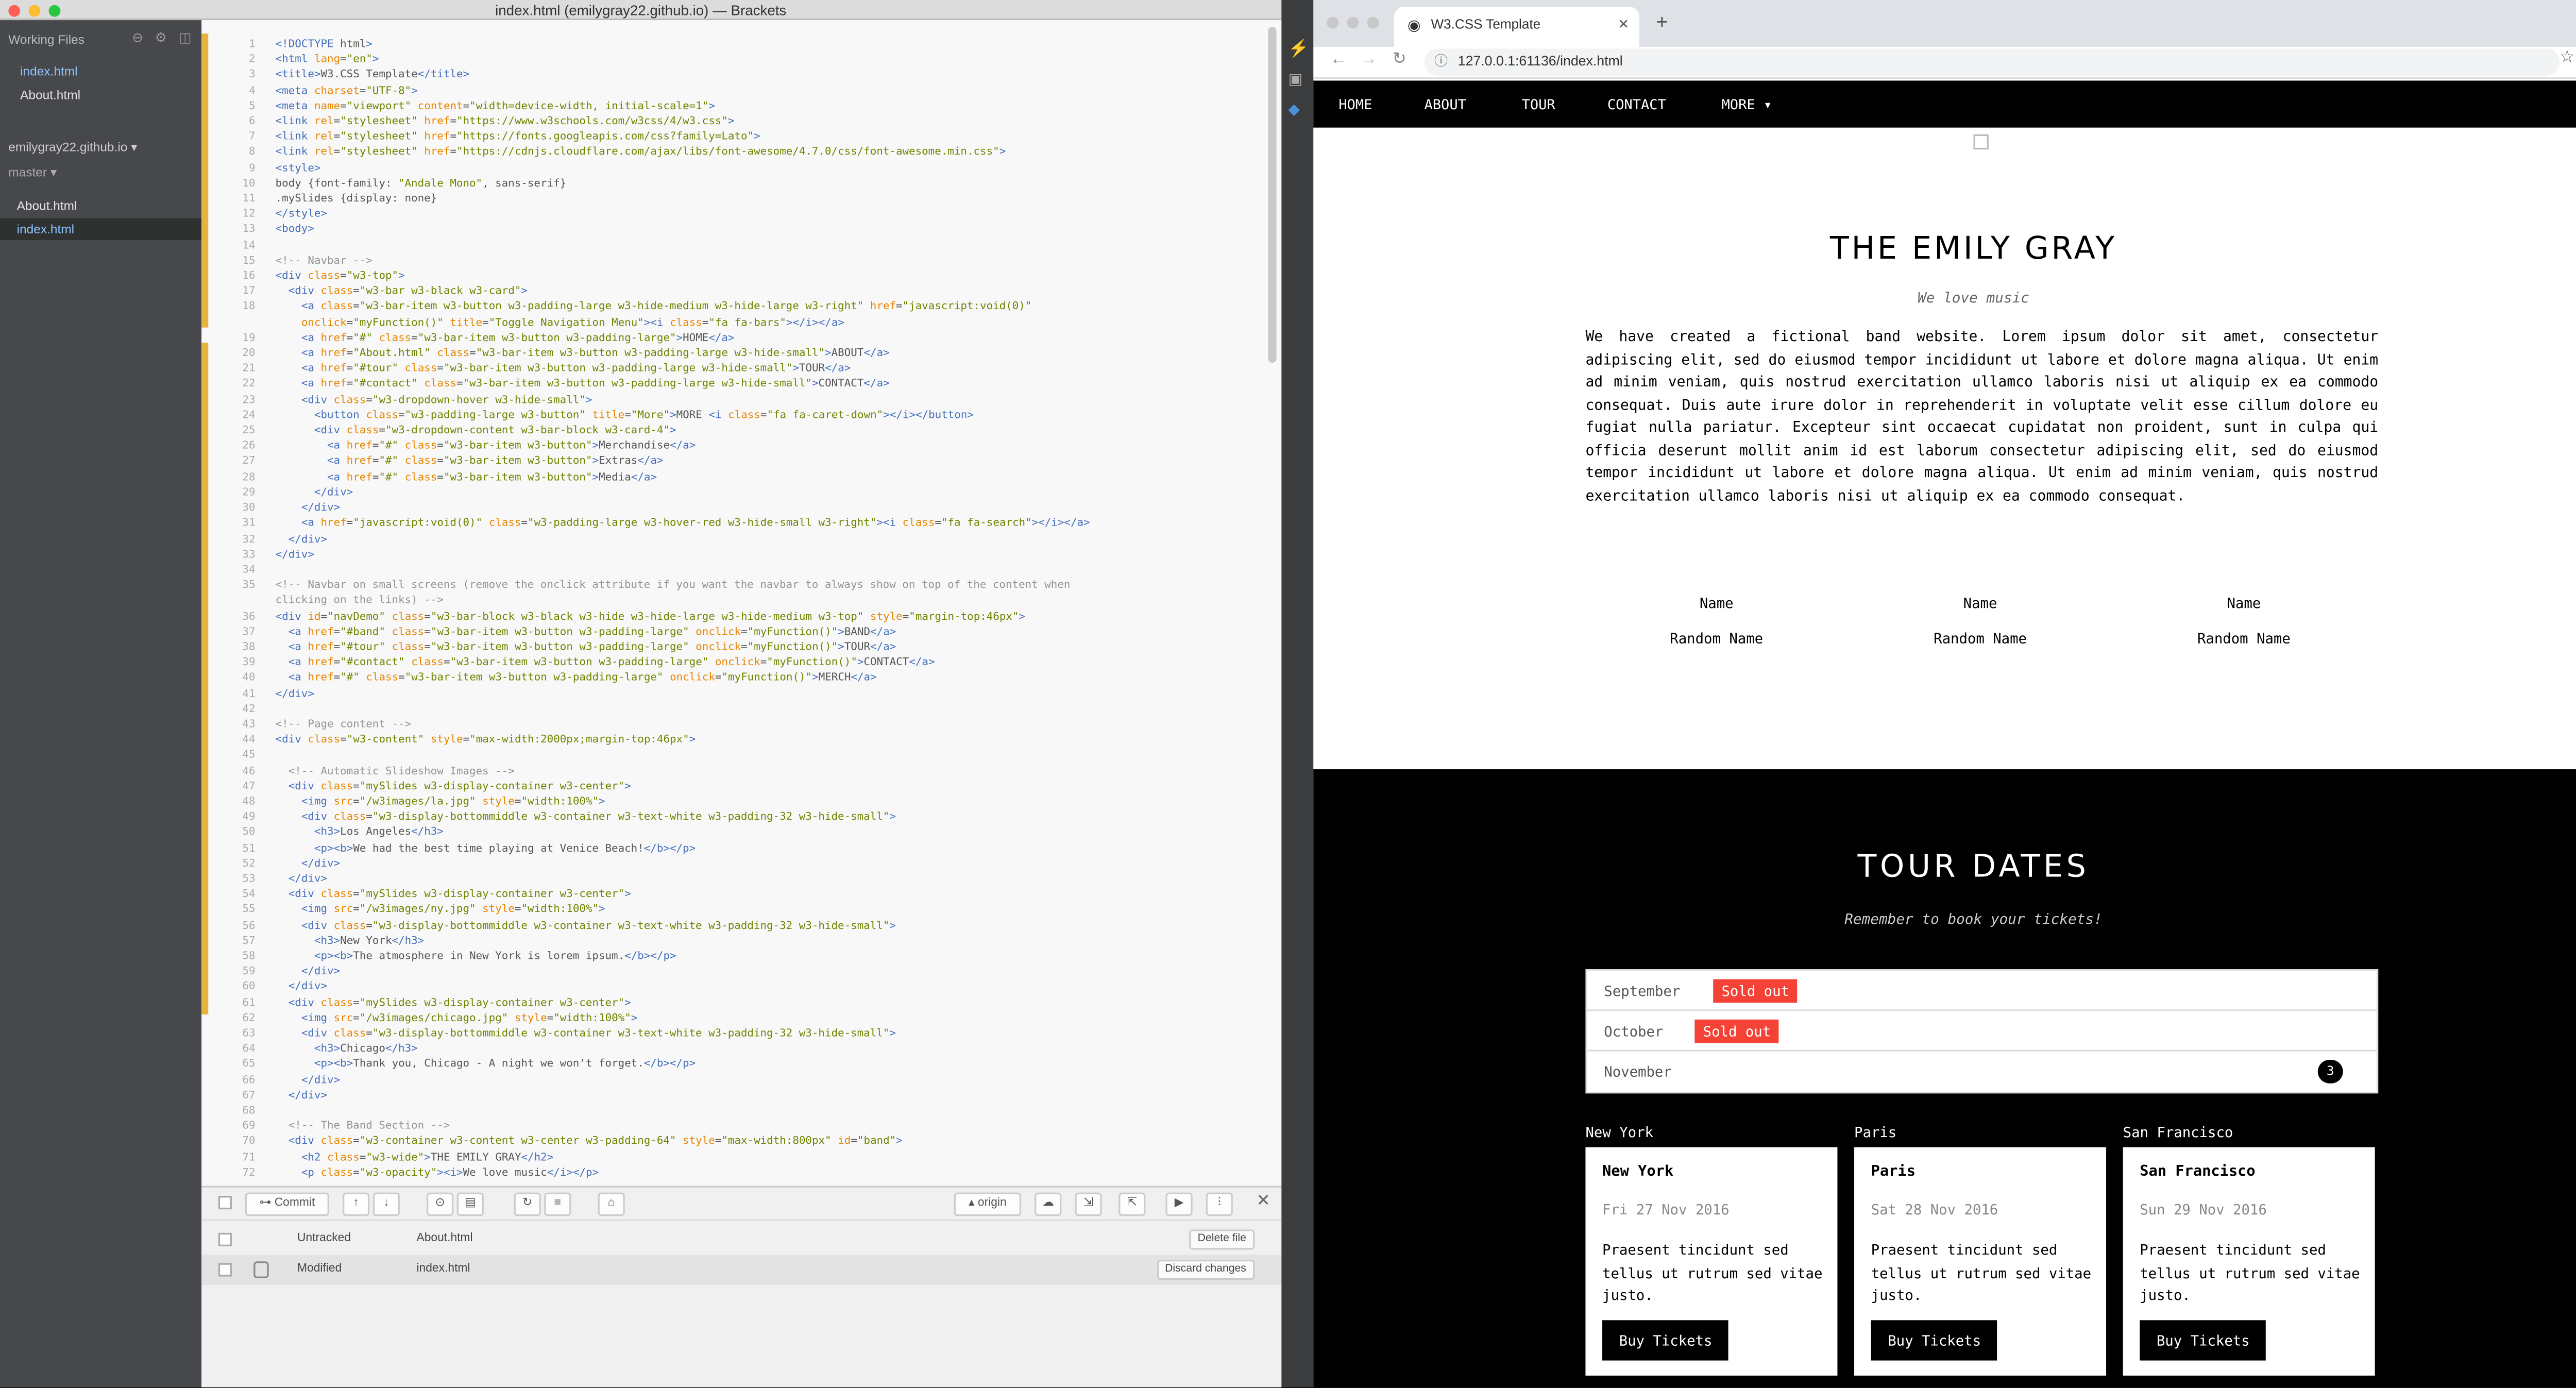 The height and width of the screenshot is (1388, 2576). What do you see at coordinates (652, 45) in the screenshot?
I see `code-line: 1 <!DOCTYPE html>` at bounding box center [652, 45].